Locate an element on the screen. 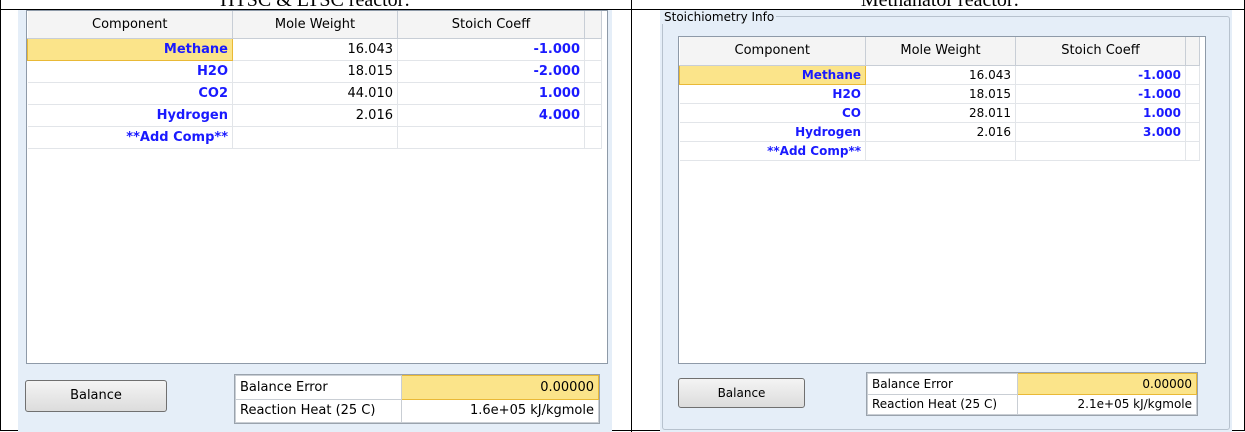  table-row: CO2 44.010 1.000 is located at coordinates (314, 93).